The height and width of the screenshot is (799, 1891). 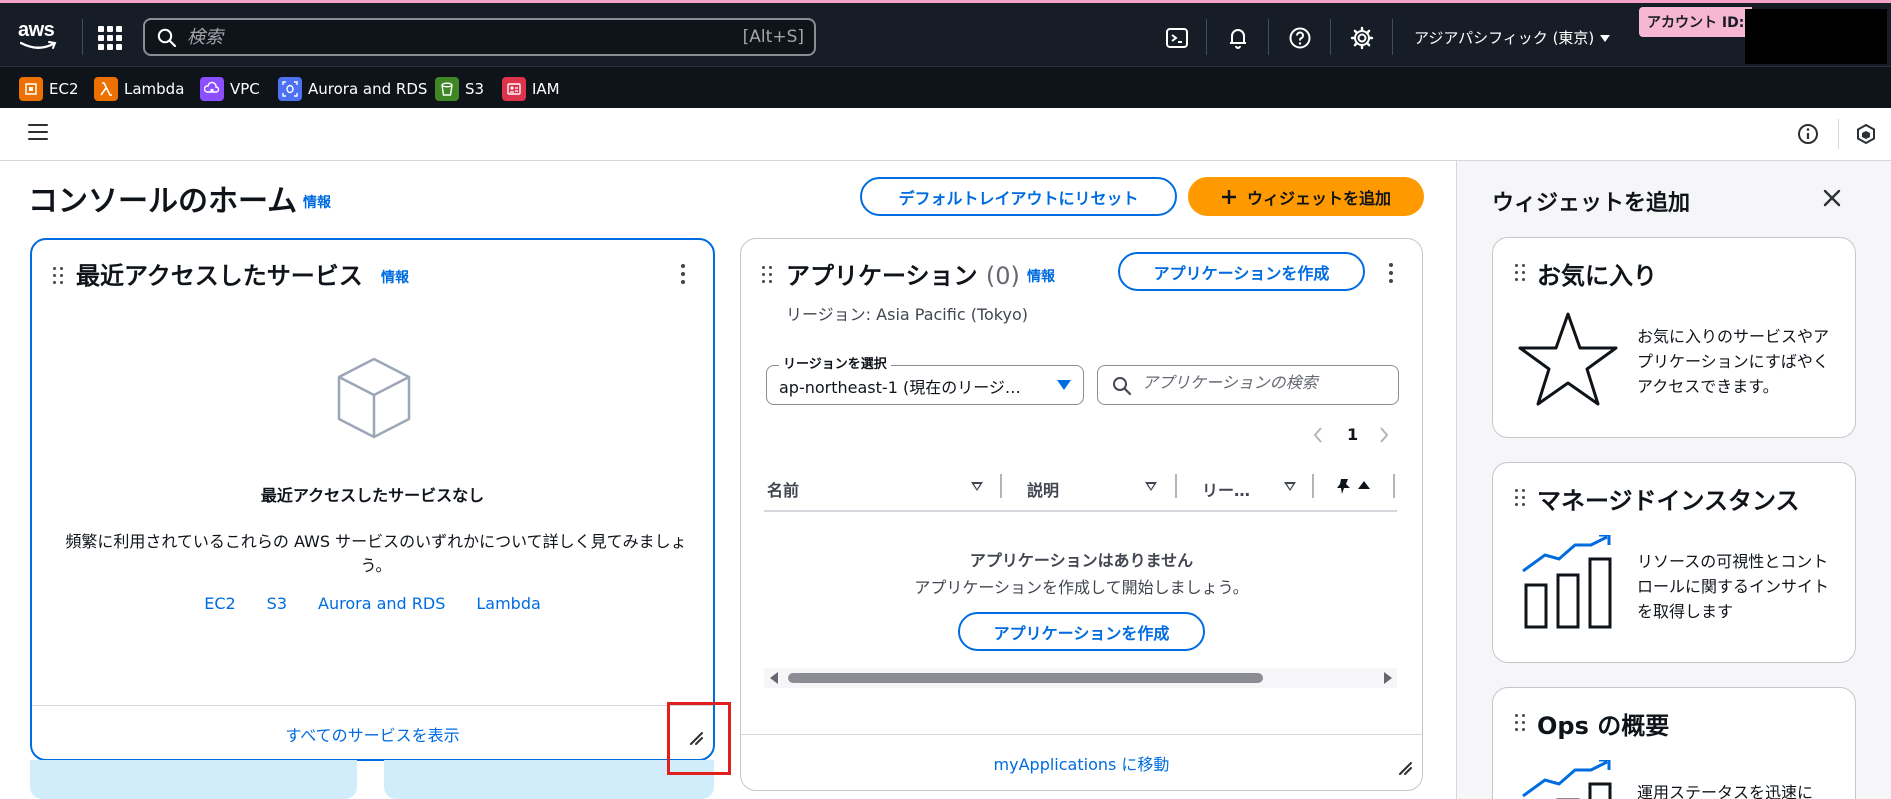 I want to click on application-search, so click(x=1248, y=385).